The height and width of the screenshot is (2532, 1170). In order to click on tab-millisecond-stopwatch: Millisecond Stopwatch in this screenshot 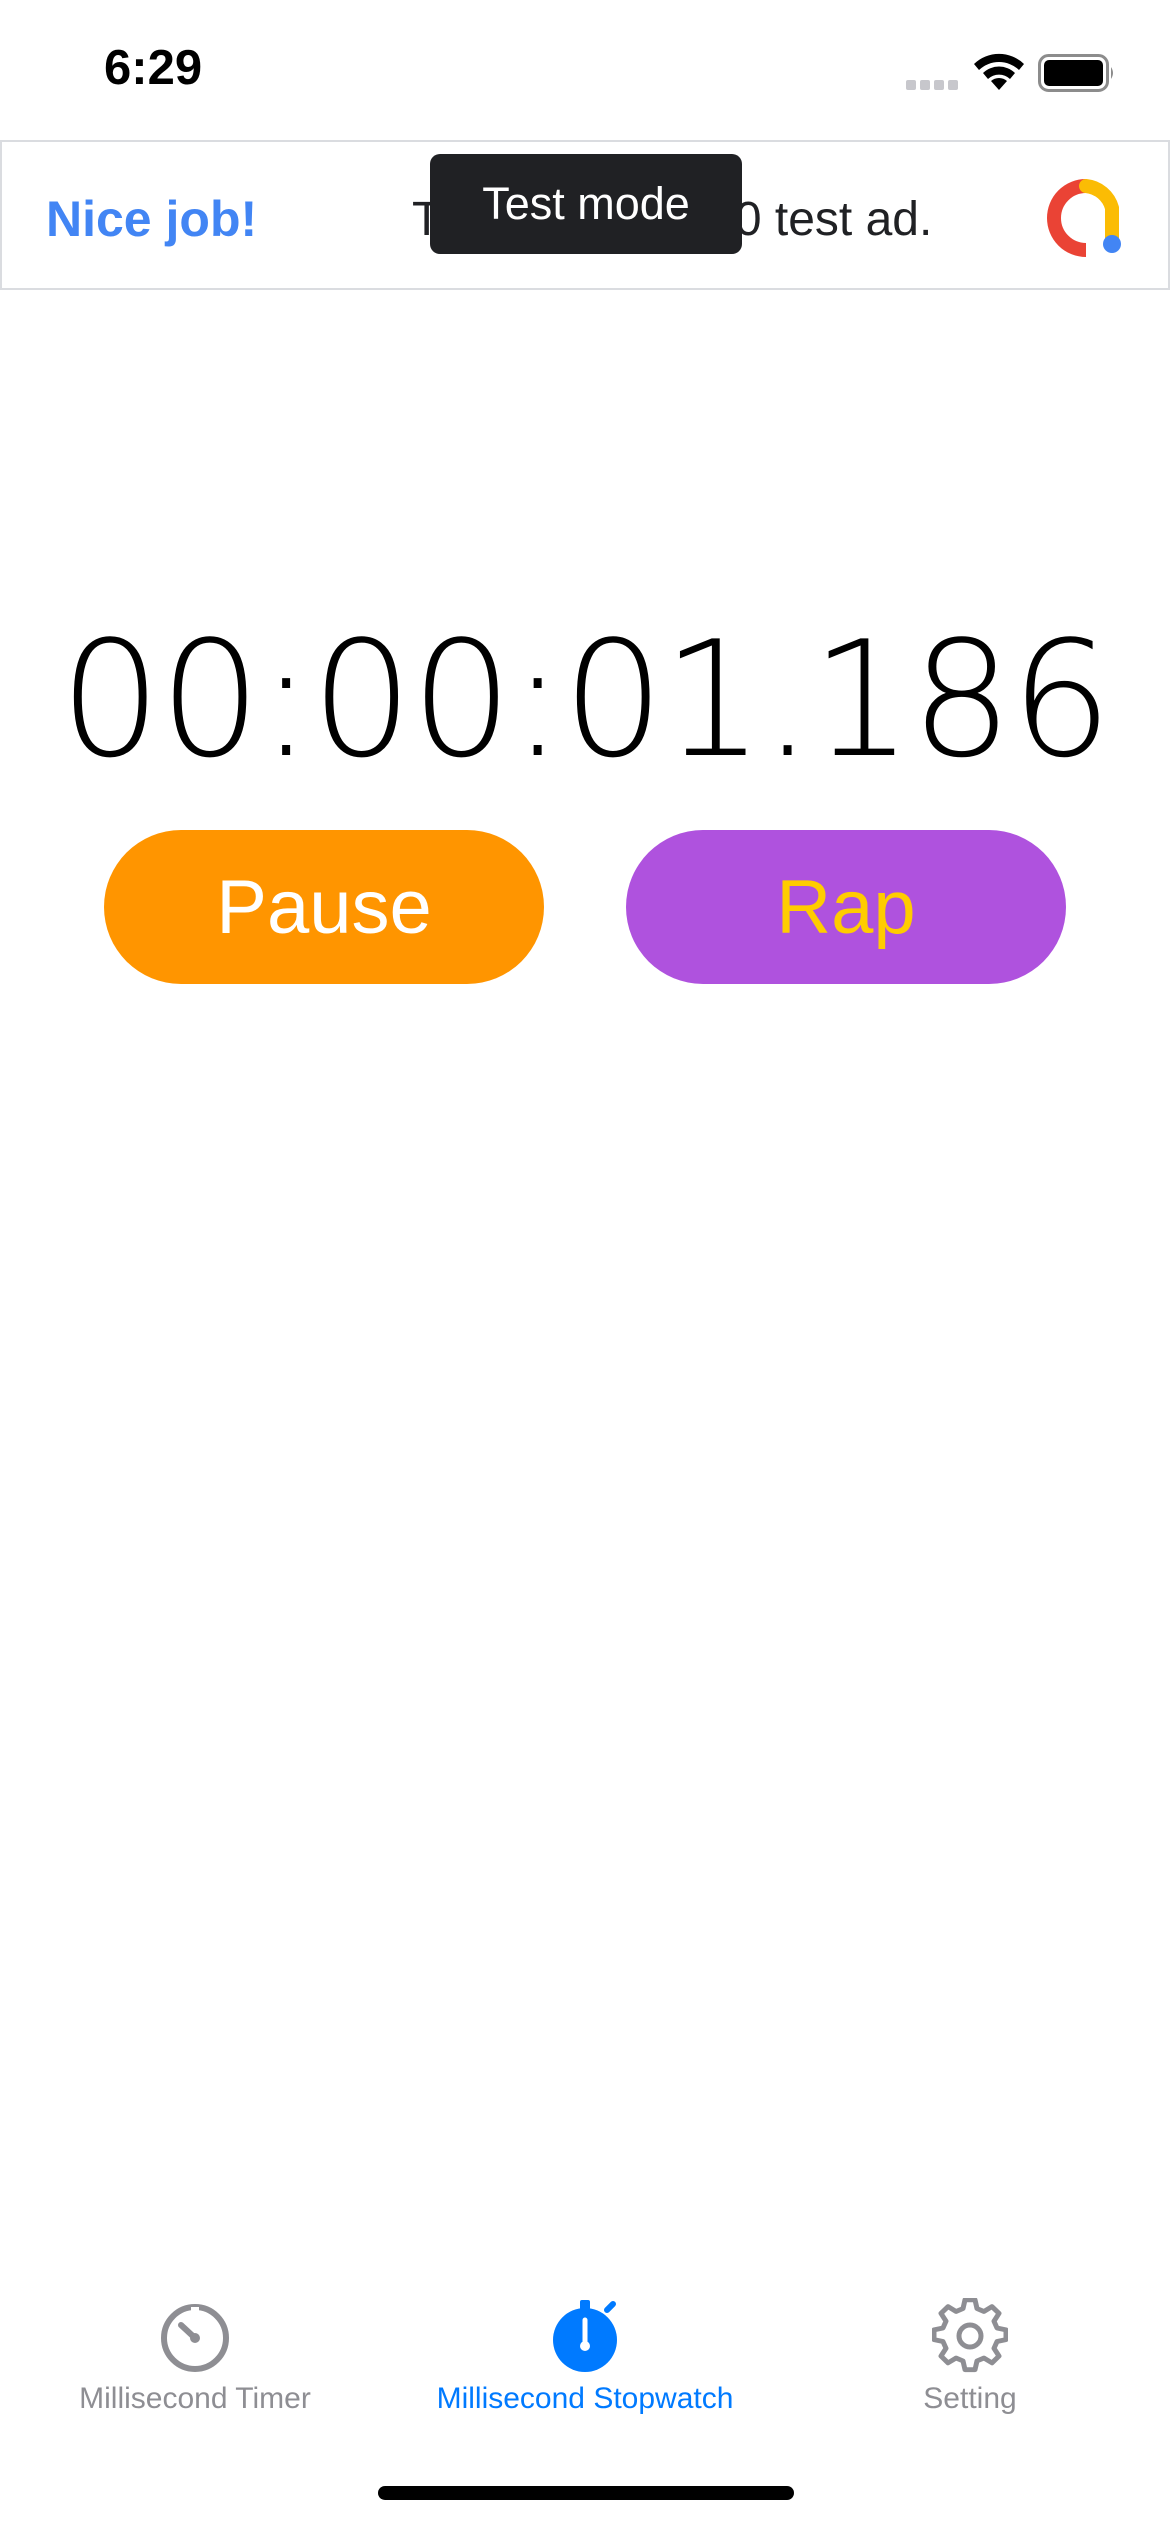, I will do `click(585, 2360)`.